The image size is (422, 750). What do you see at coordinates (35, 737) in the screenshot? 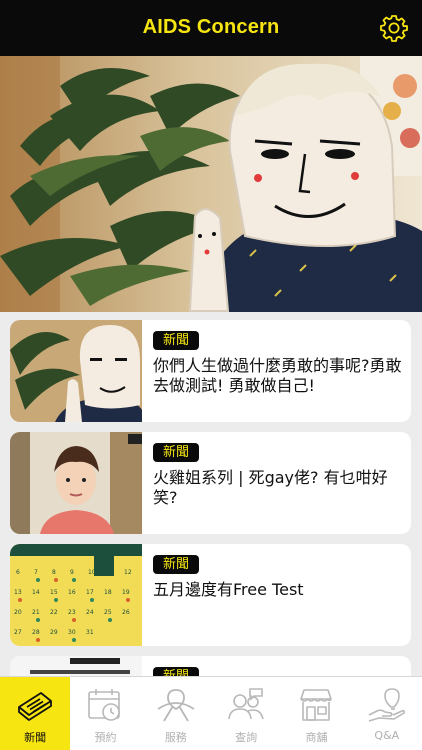
I see `tab-label: 新聞` at bounding box center [35, 737].